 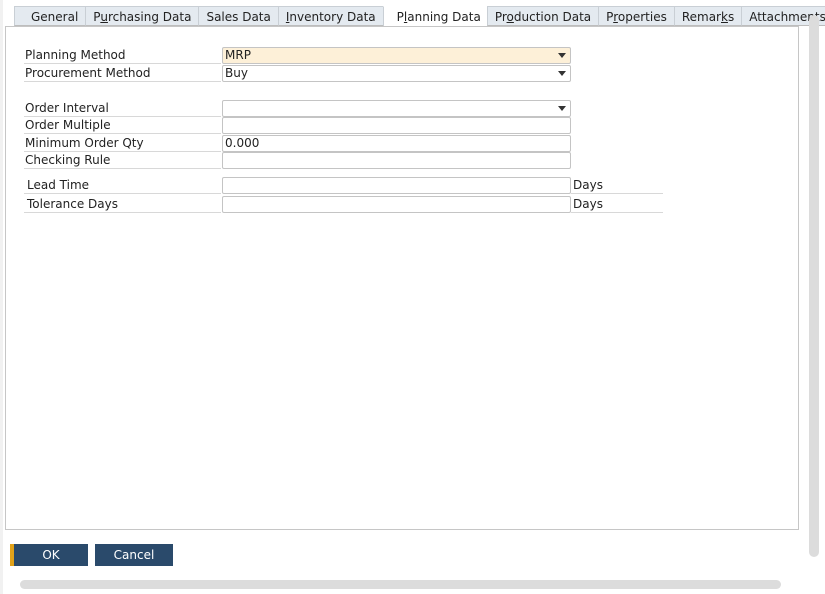 I want to click on procurement-method-row: Procurement Method Buy, so click(x=343, y=74).